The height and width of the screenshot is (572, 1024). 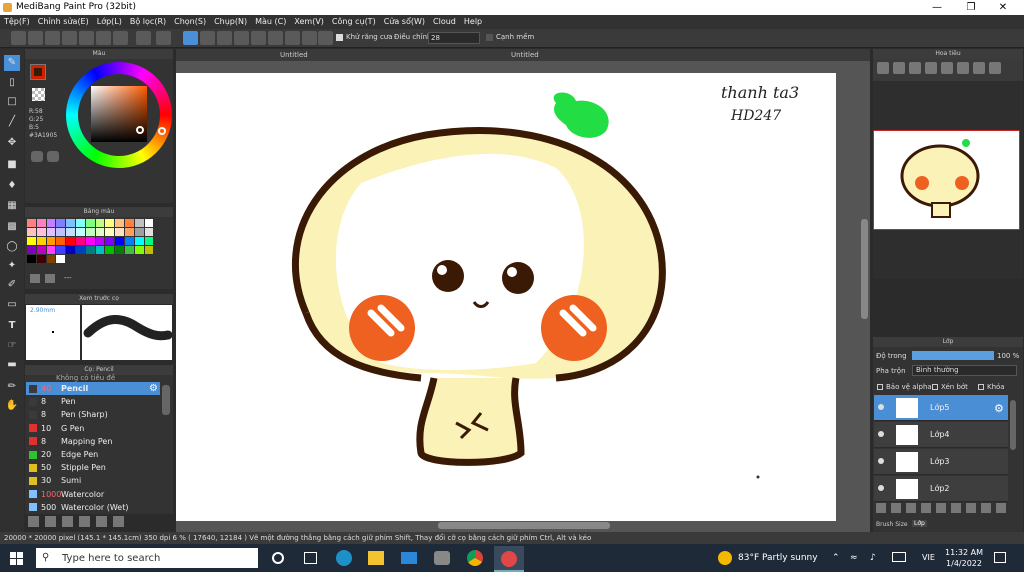 What do you see at coordinates (947, 68) in the screenshot?
I see `rotate-left-icon` at bounding box center [947, 68].